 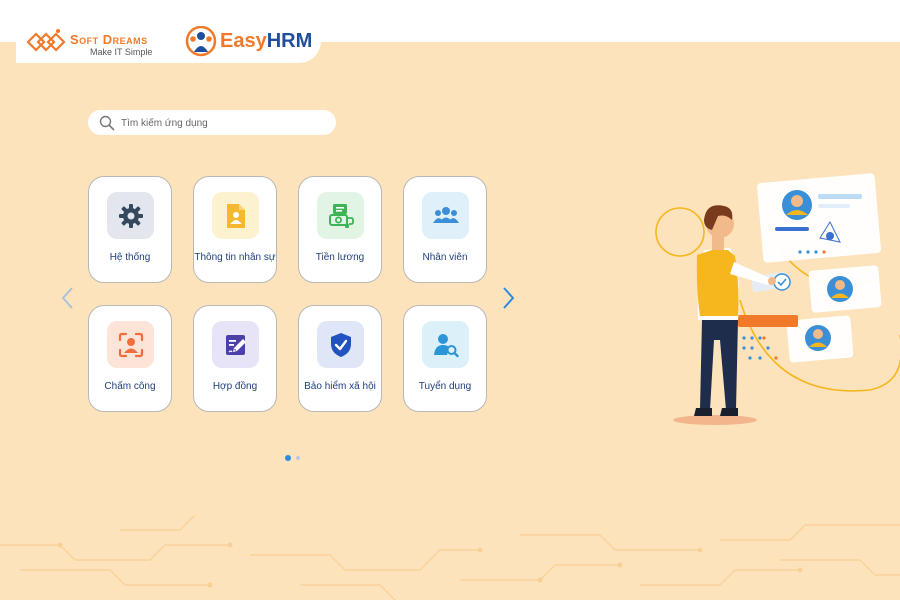 What do you see at coordinates (46, 40) in the screenshot?
I see `softdreams-logo-icon` at bounding box center [46, 40].